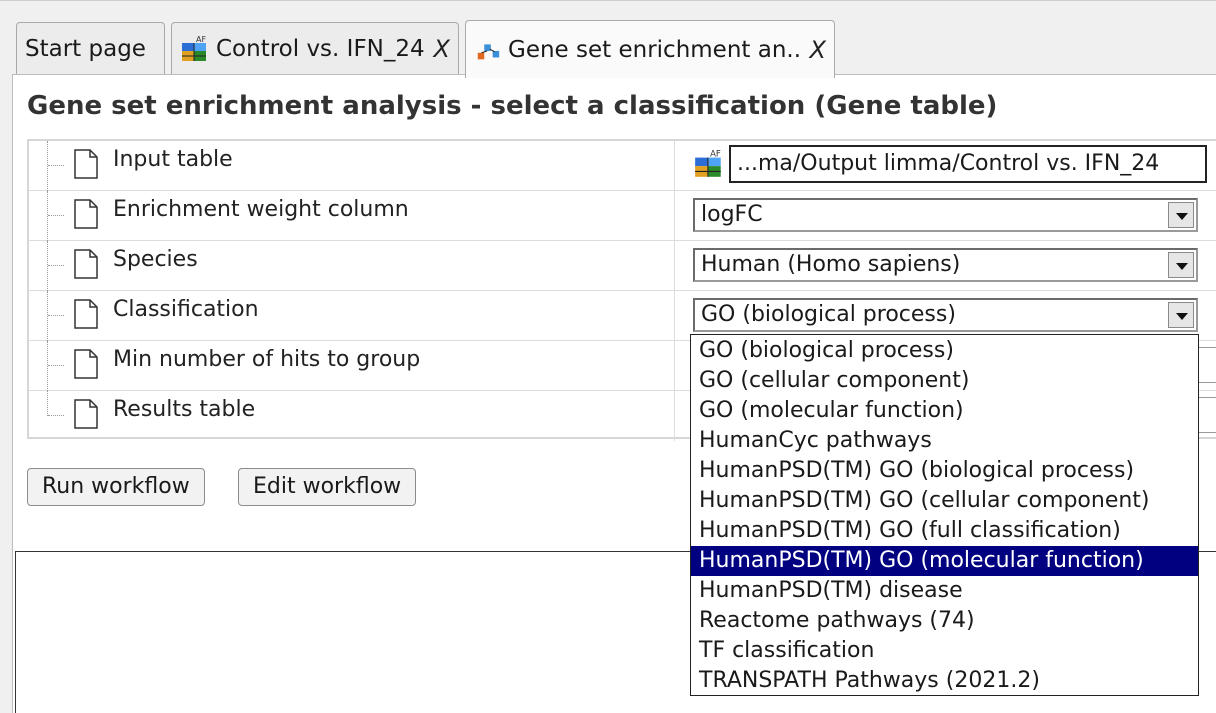 Image resolution: width=1216 pixels, height=713 pixels. I want to click on param-label-cell: Input table, so click(352, 166).